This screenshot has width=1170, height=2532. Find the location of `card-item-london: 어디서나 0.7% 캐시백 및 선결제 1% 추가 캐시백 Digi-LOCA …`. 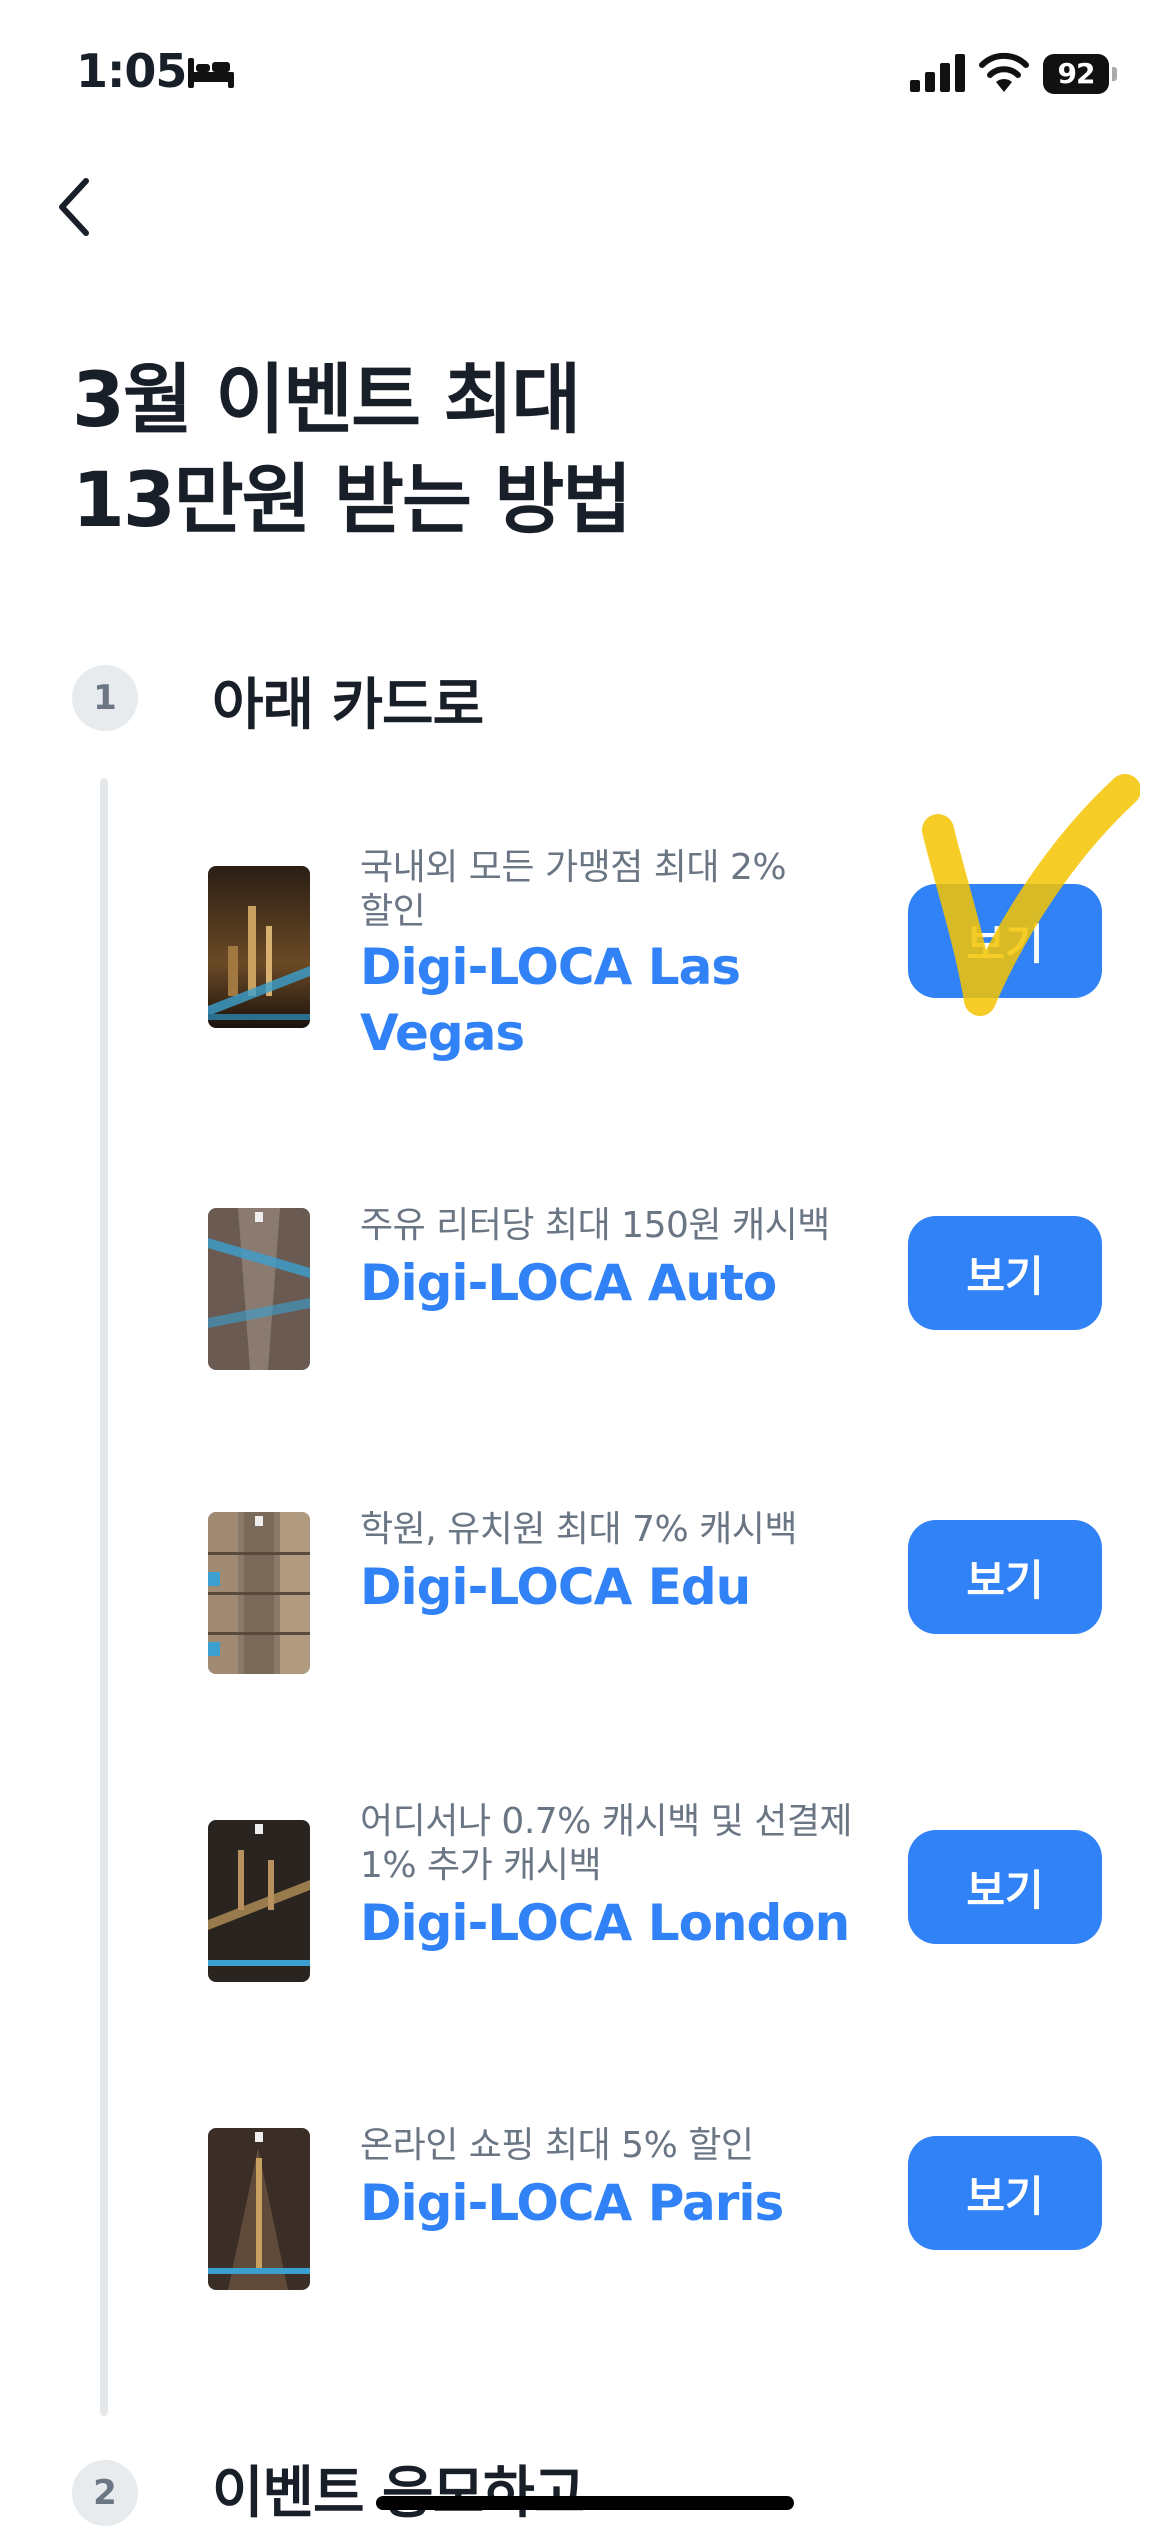

card-item-london: 어디서나 0.7% 캐시백 및 선결제 1% 추가 캐시백 Digi-LOCA … is located at coordinates (660, 1891).